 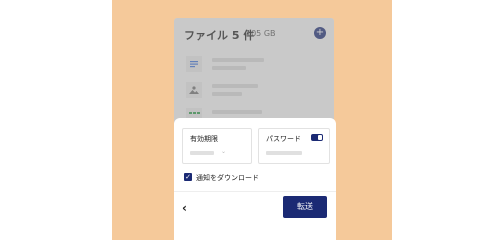 I want to click on chevron-left-icon: ‹, so click(x=184, y=208).